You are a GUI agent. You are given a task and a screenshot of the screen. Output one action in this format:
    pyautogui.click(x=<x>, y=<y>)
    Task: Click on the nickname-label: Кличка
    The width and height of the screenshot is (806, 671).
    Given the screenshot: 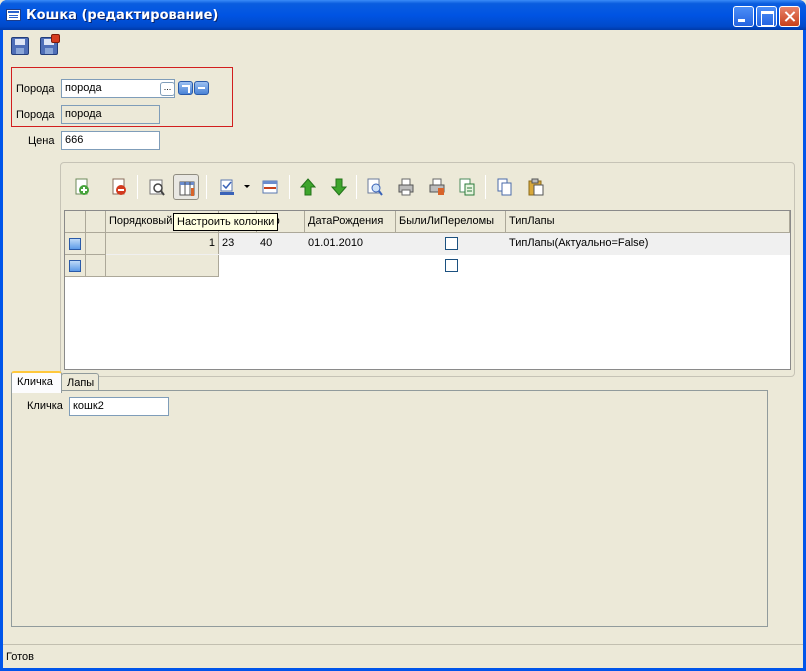 What is the action you would take?
    pyautogui.click(x=45, y=406)
    